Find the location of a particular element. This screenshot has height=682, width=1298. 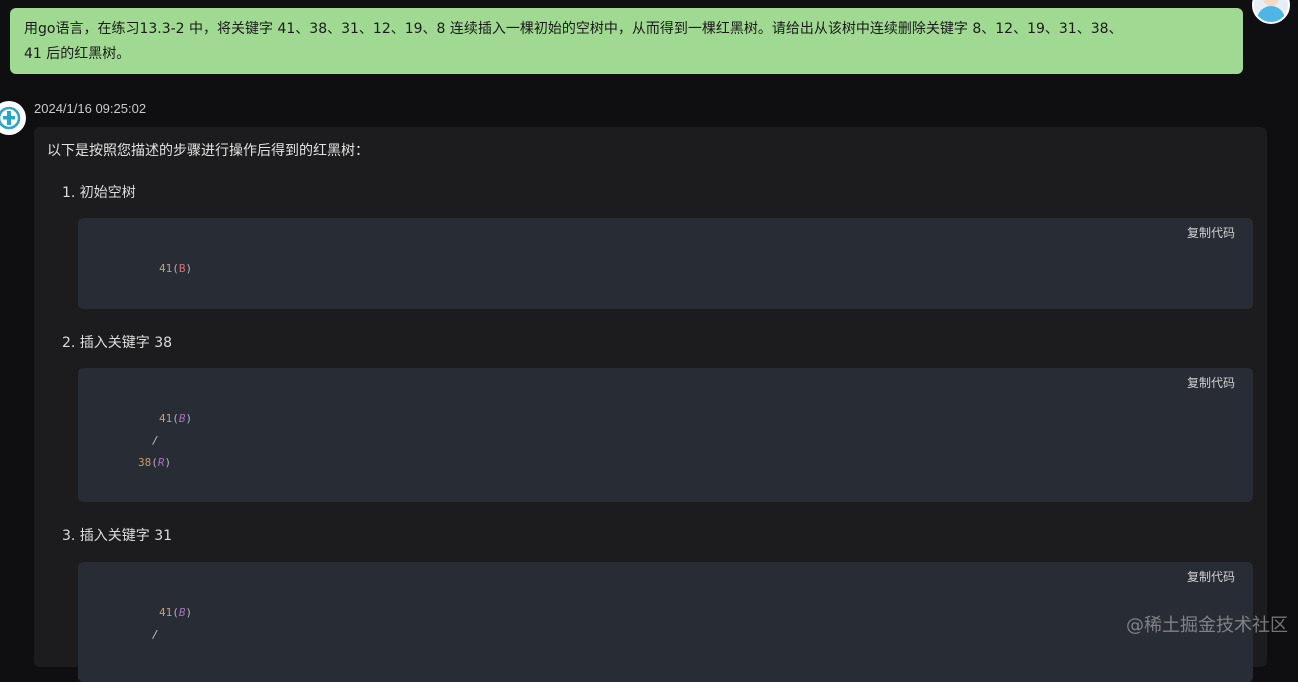

site-watermark: @稀土掘金技术社区 is located at coordinates (1207, 625).